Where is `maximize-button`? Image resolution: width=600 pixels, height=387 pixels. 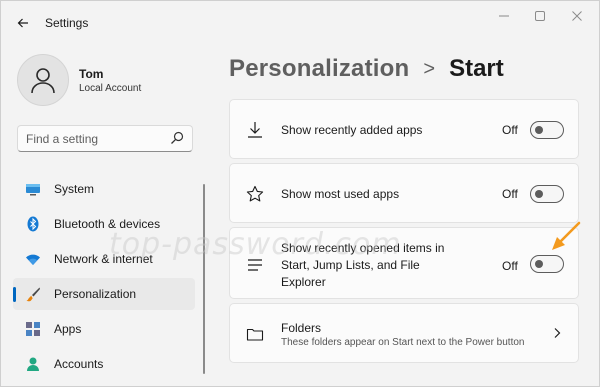
maximize-button is located at coordinates (540, 16).